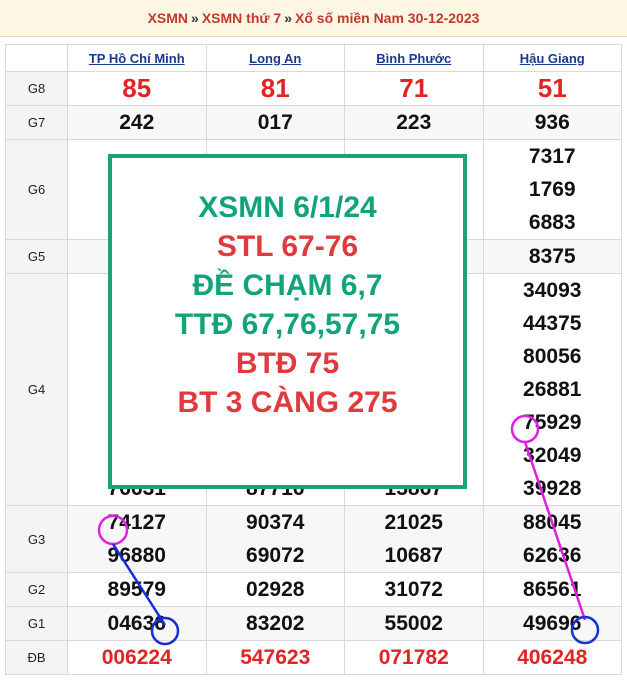  Describe the element at coordinates (555, 531) in the screenshot. I see `magenta-connector-line` at that location.